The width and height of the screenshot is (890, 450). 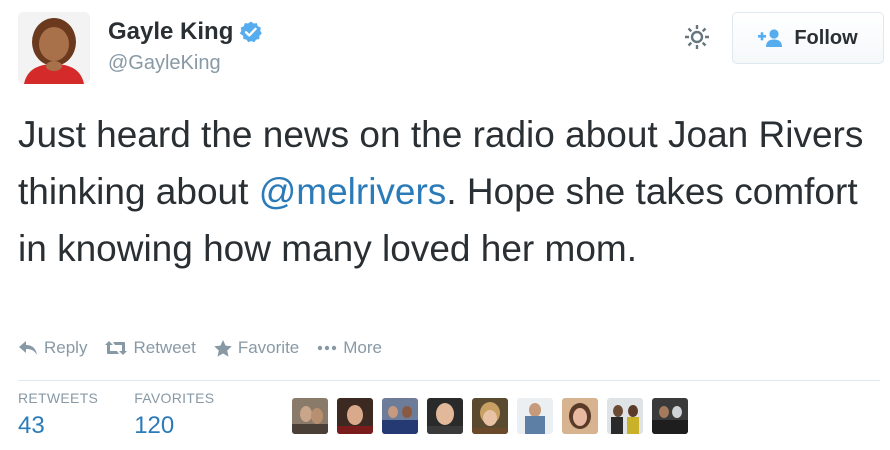 What do you see at coordinates (449, 380) in the screenshot?
I see `divider` at bounding box center [449, 380].